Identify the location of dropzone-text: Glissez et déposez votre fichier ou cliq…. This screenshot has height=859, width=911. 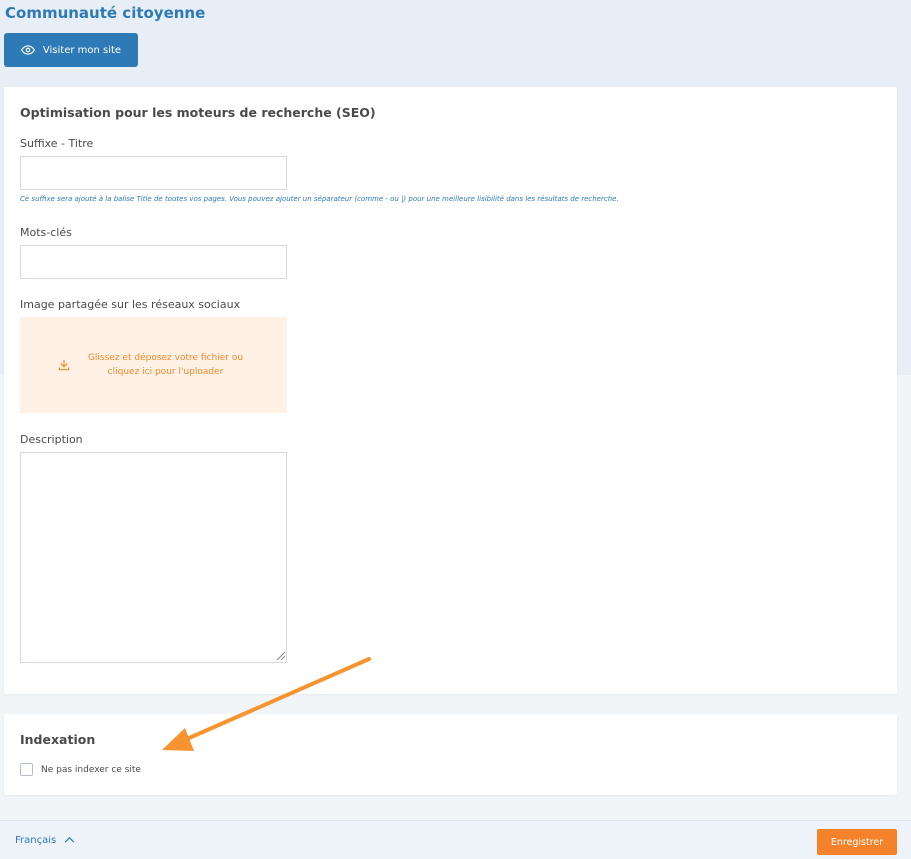
(166, 365).